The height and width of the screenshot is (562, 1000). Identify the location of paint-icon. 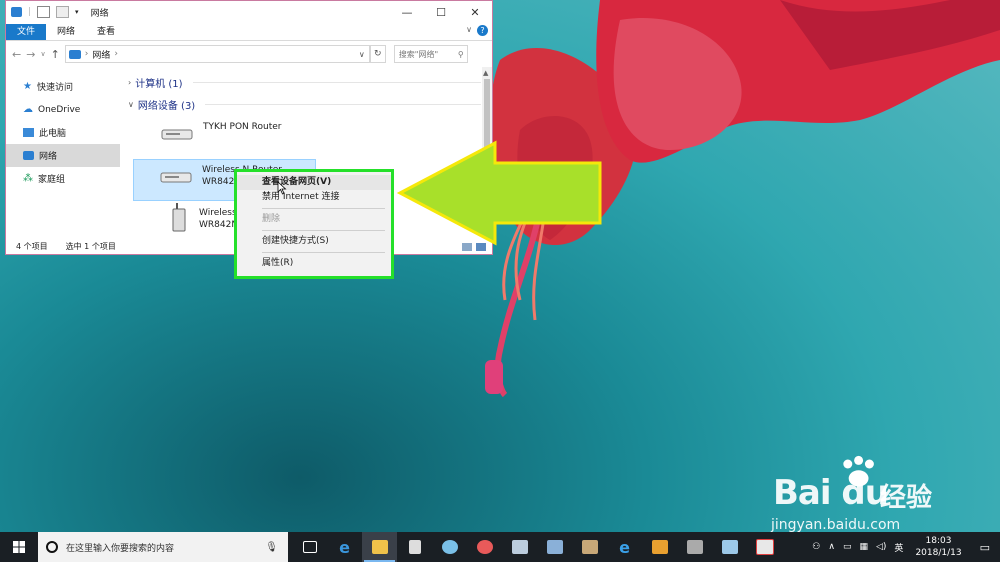
(449, 547).